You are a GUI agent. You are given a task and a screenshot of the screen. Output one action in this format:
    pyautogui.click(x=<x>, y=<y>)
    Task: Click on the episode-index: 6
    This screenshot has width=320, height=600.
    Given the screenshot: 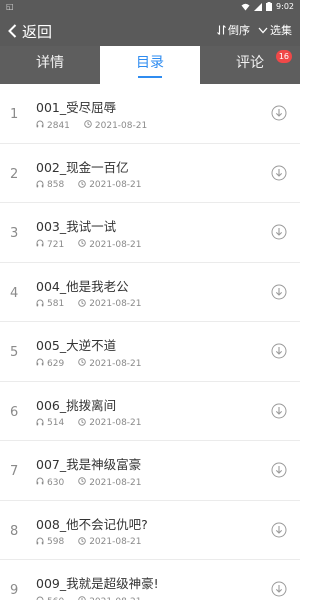 What is the action you would take?
    pyautogui.click(x=14, y=412)
    